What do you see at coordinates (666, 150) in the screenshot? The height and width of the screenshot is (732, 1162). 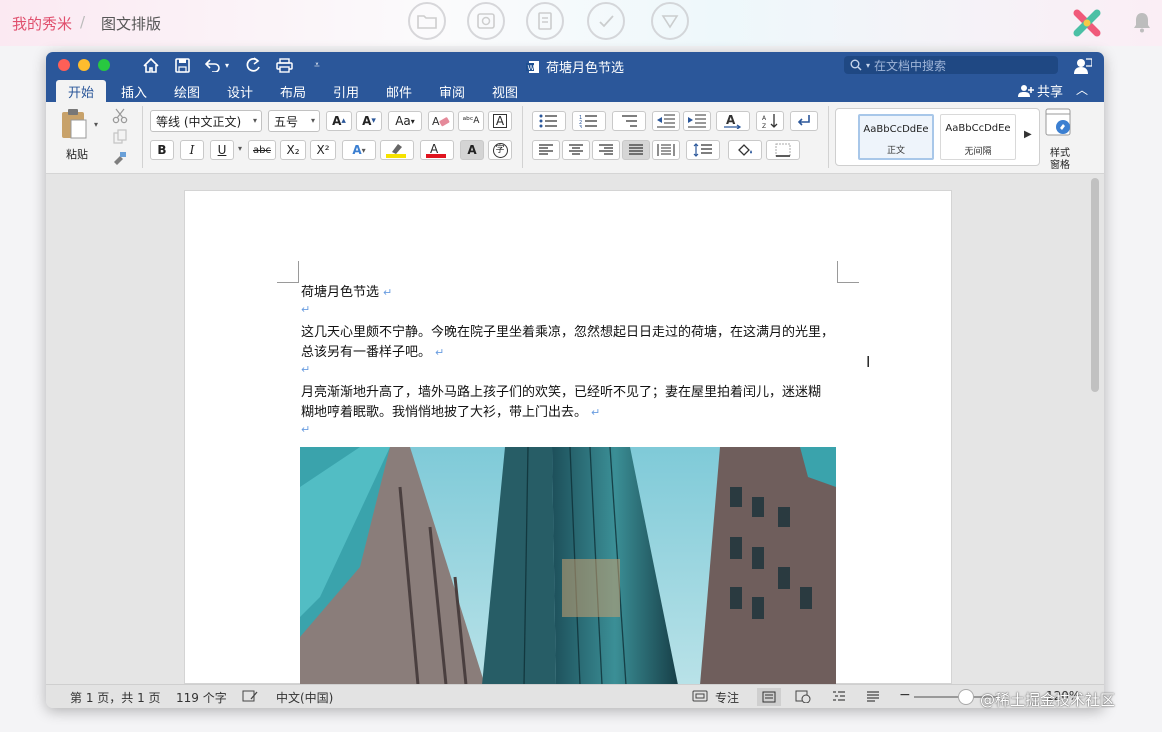 I see `distributed-button` at bounding box center [666, 150].